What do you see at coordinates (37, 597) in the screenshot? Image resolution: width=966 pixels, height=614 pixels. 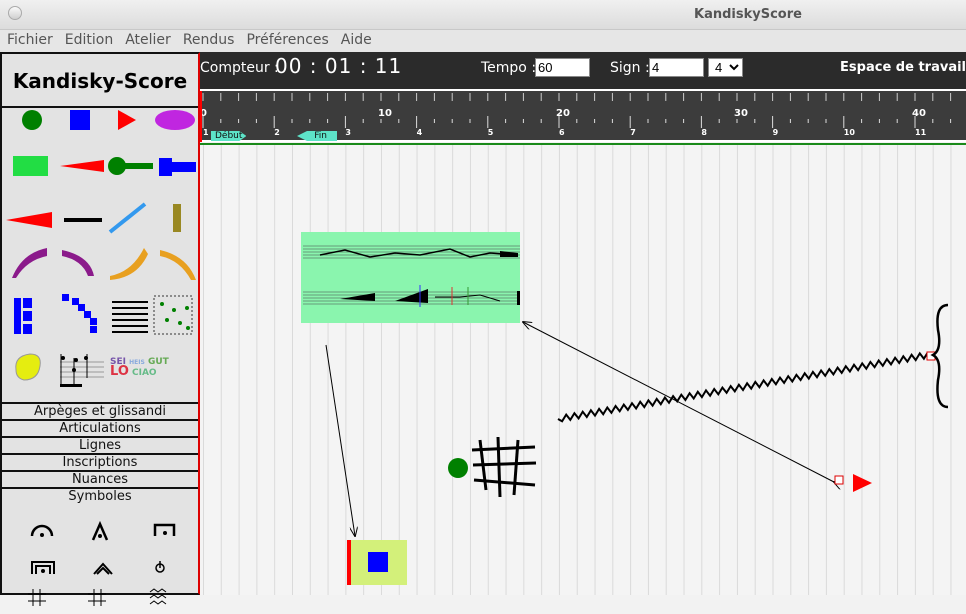 I see `grid-symbol-icon` at bounding box center [37, 597].